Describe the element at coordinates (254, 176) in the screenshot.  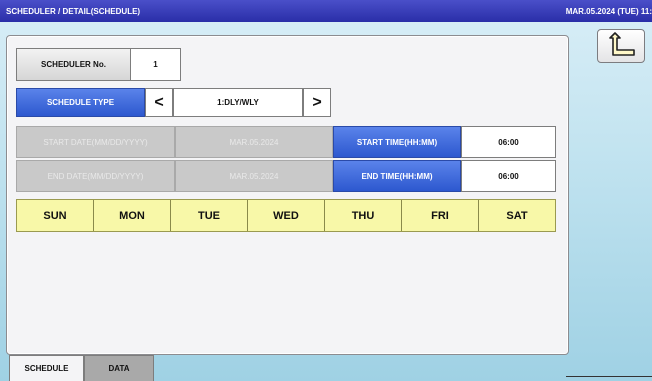
I see `end-date-value: MAR.05.2024` at that location.